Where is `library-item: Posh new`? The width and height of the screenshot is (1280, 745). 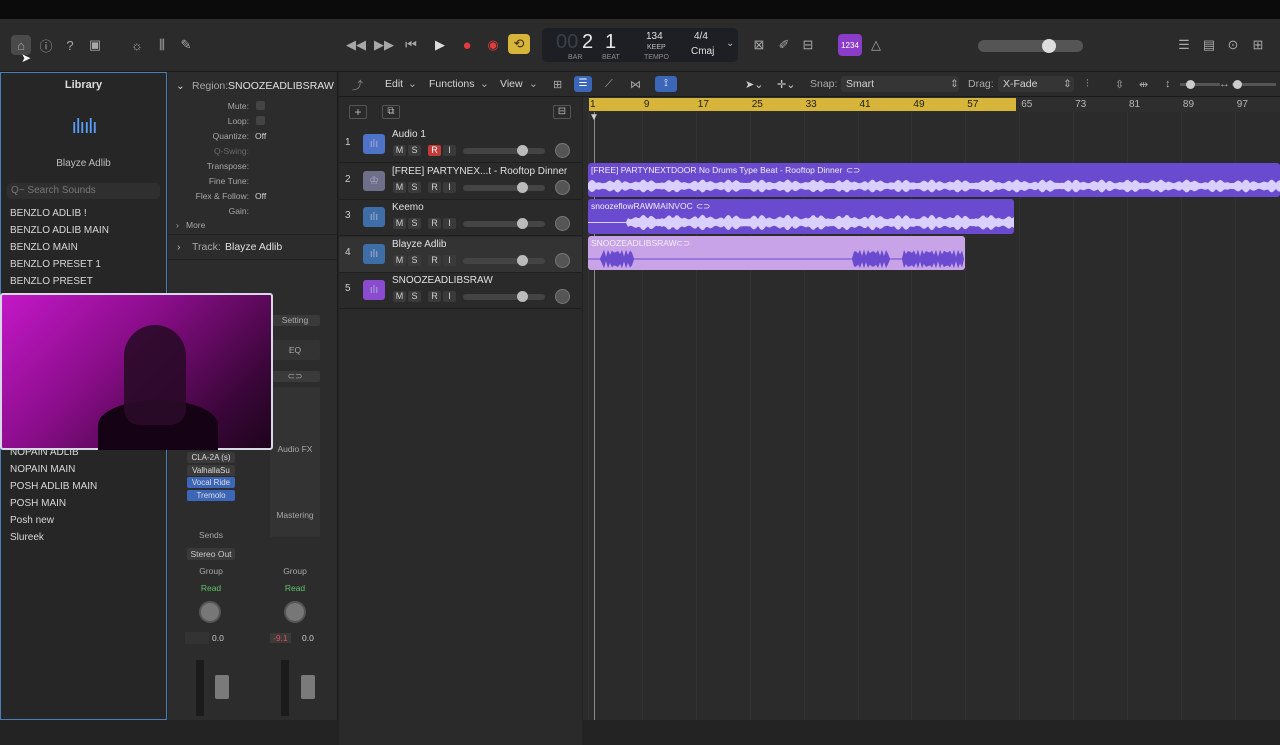
library-item: Posh new is located at coordinates (32, 520).